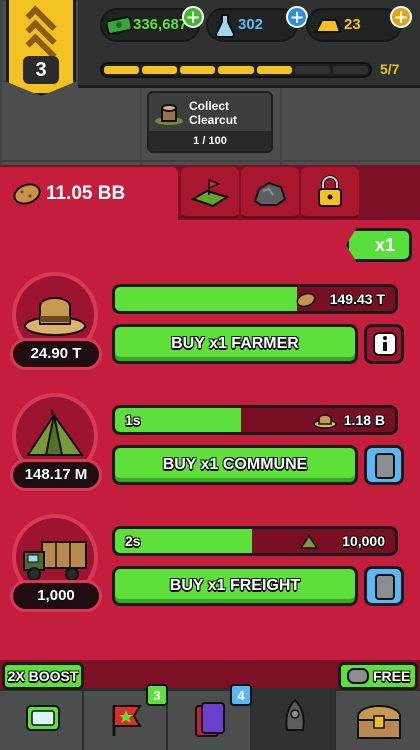 The image size is (420, 750). I want to click on flag-field-icon, so click(210, 193).